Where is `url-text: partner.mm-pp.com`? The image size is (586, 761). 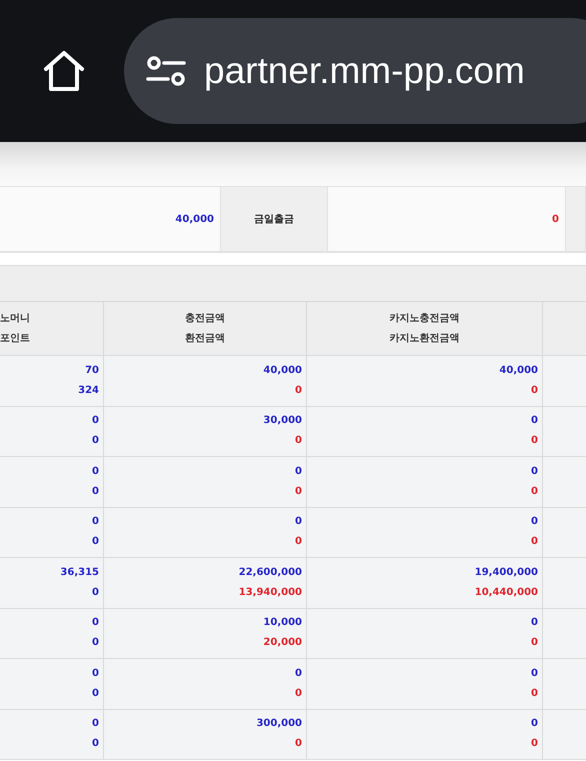 url-text: partner.mm-pp.com is located at coordinates (364, 71).